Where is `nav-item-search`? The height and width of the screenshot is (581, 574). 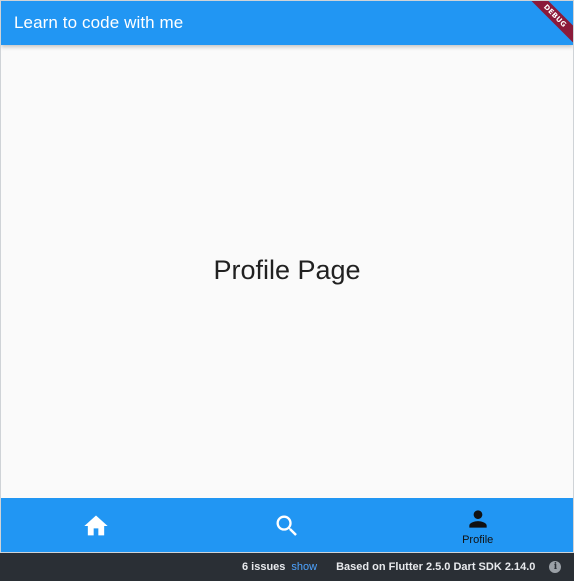 nav-item-search is located at coordinates (287, 525).